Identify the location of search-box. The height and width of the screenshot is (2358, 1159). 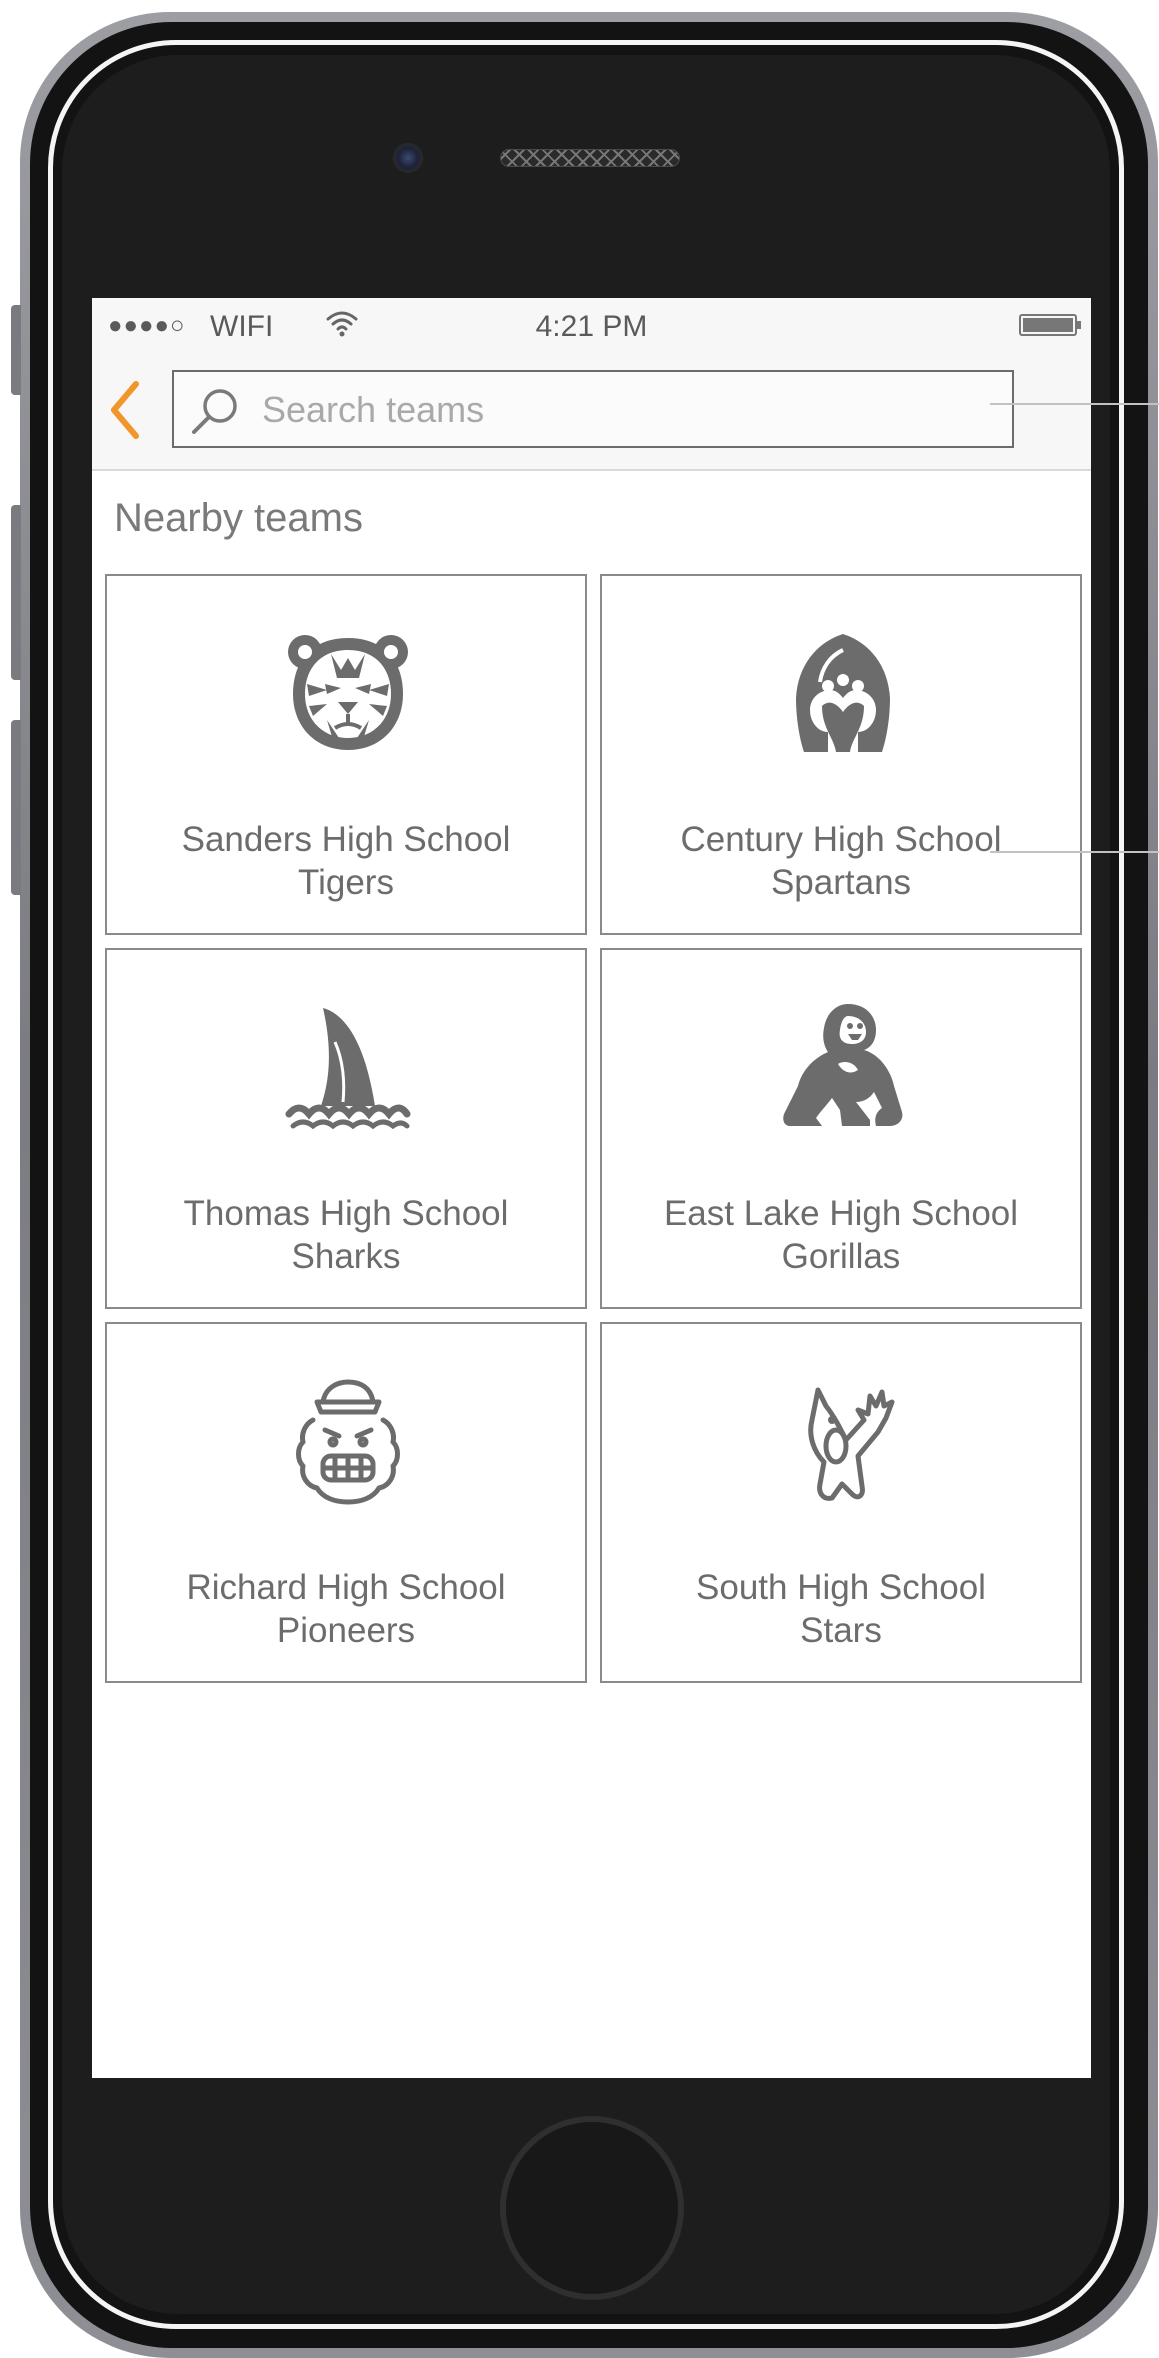
(593, 409).